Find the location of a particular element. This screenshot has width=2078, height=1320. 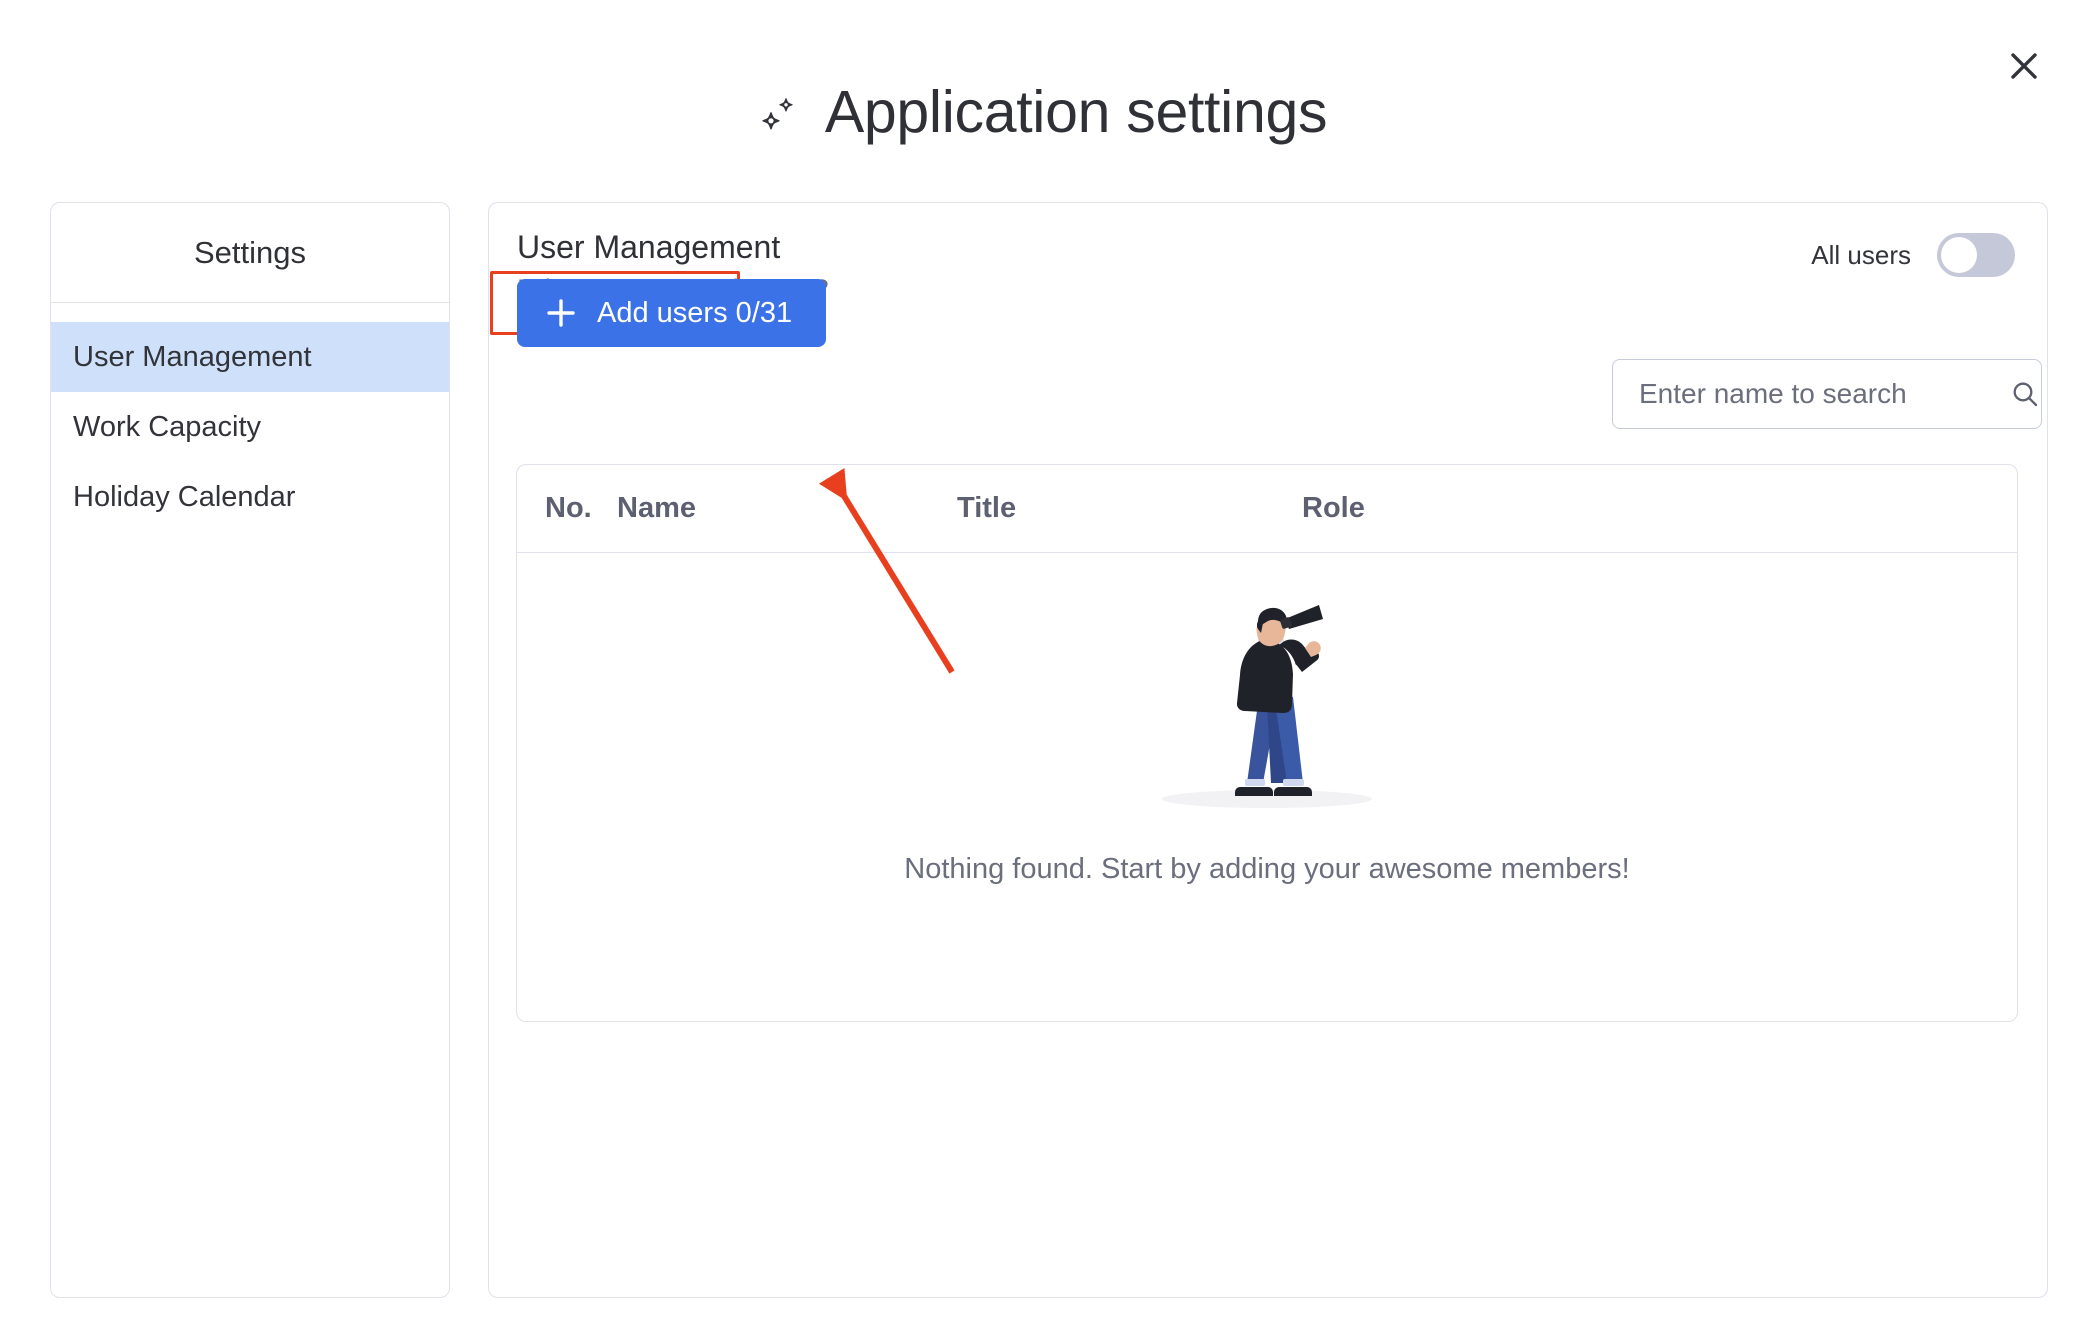

all-users-toggle is located at coordinates (1976, 255).